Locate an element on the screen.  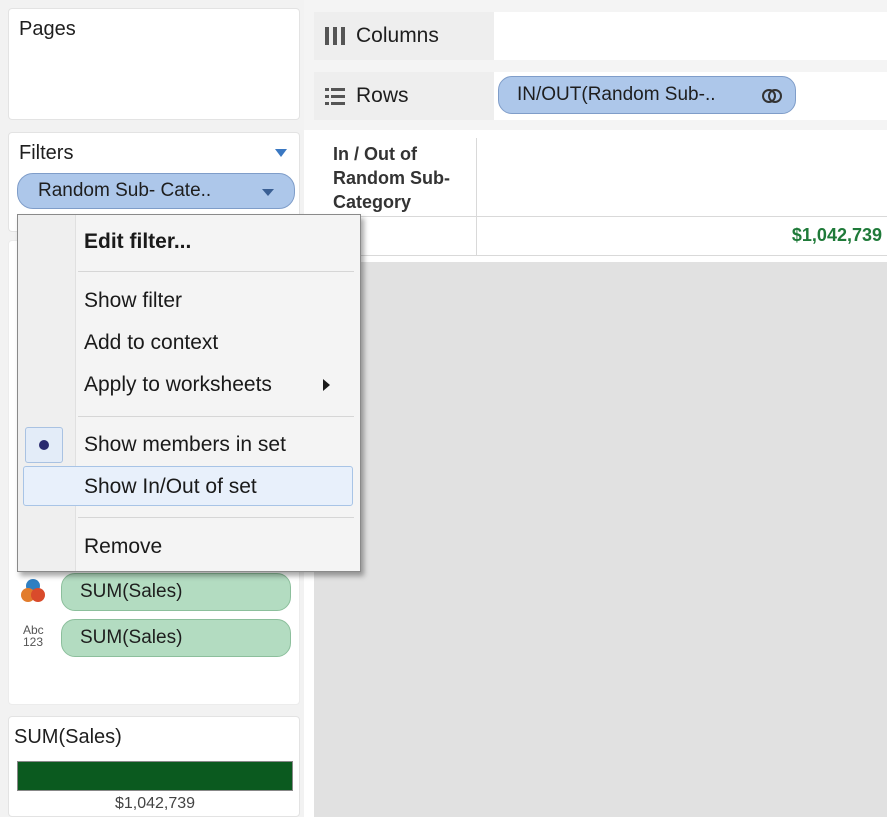
label-pill-label: SUM(Sales) is located at coordinates (131, 637).